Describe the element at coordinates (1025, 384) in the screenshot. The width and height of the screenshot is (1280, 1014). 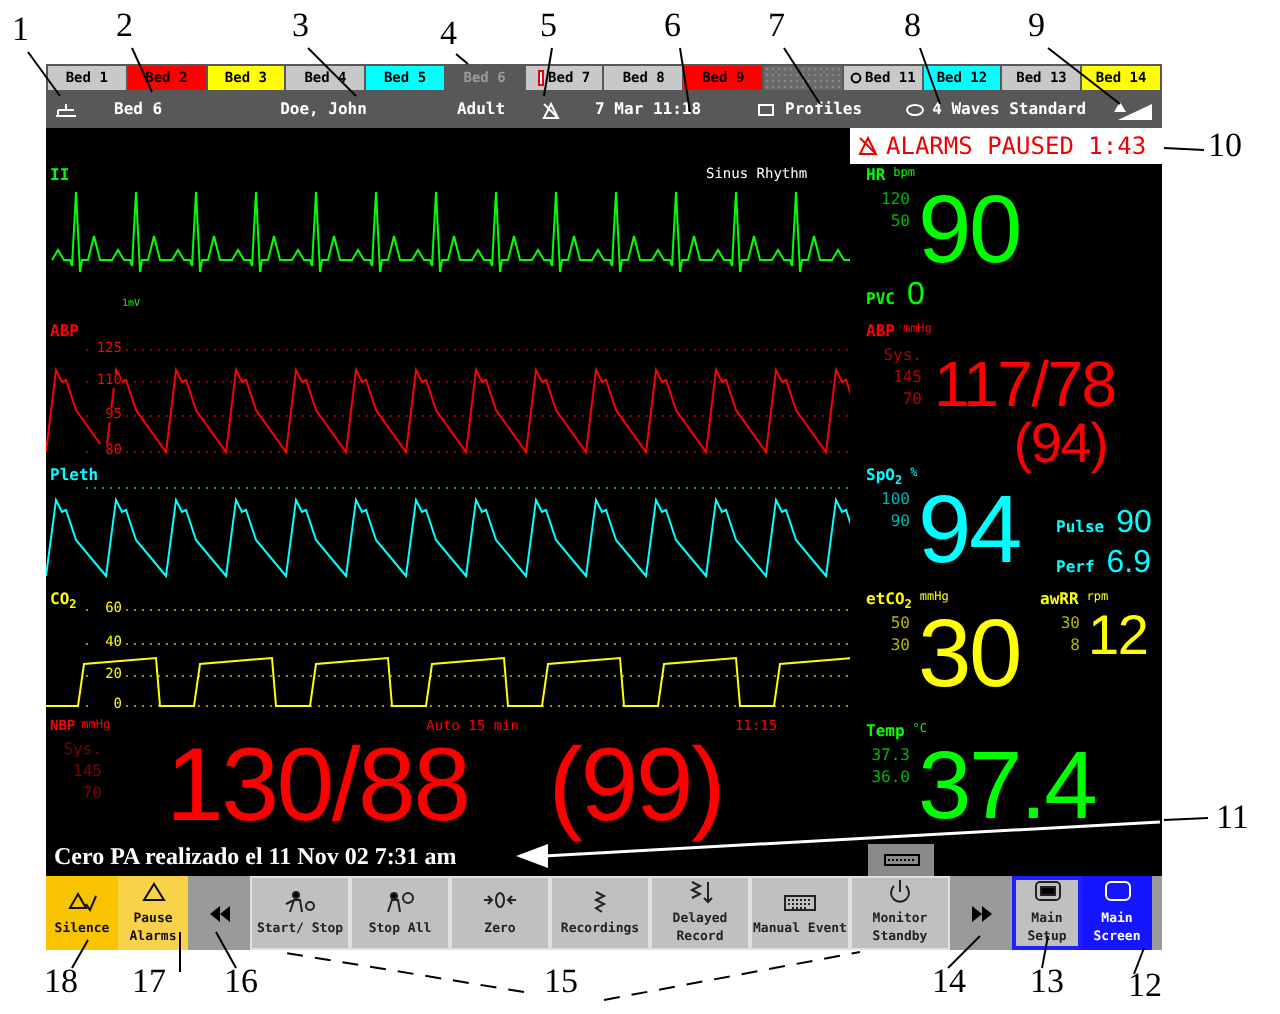
I see `param-value: 117/78` at that location.